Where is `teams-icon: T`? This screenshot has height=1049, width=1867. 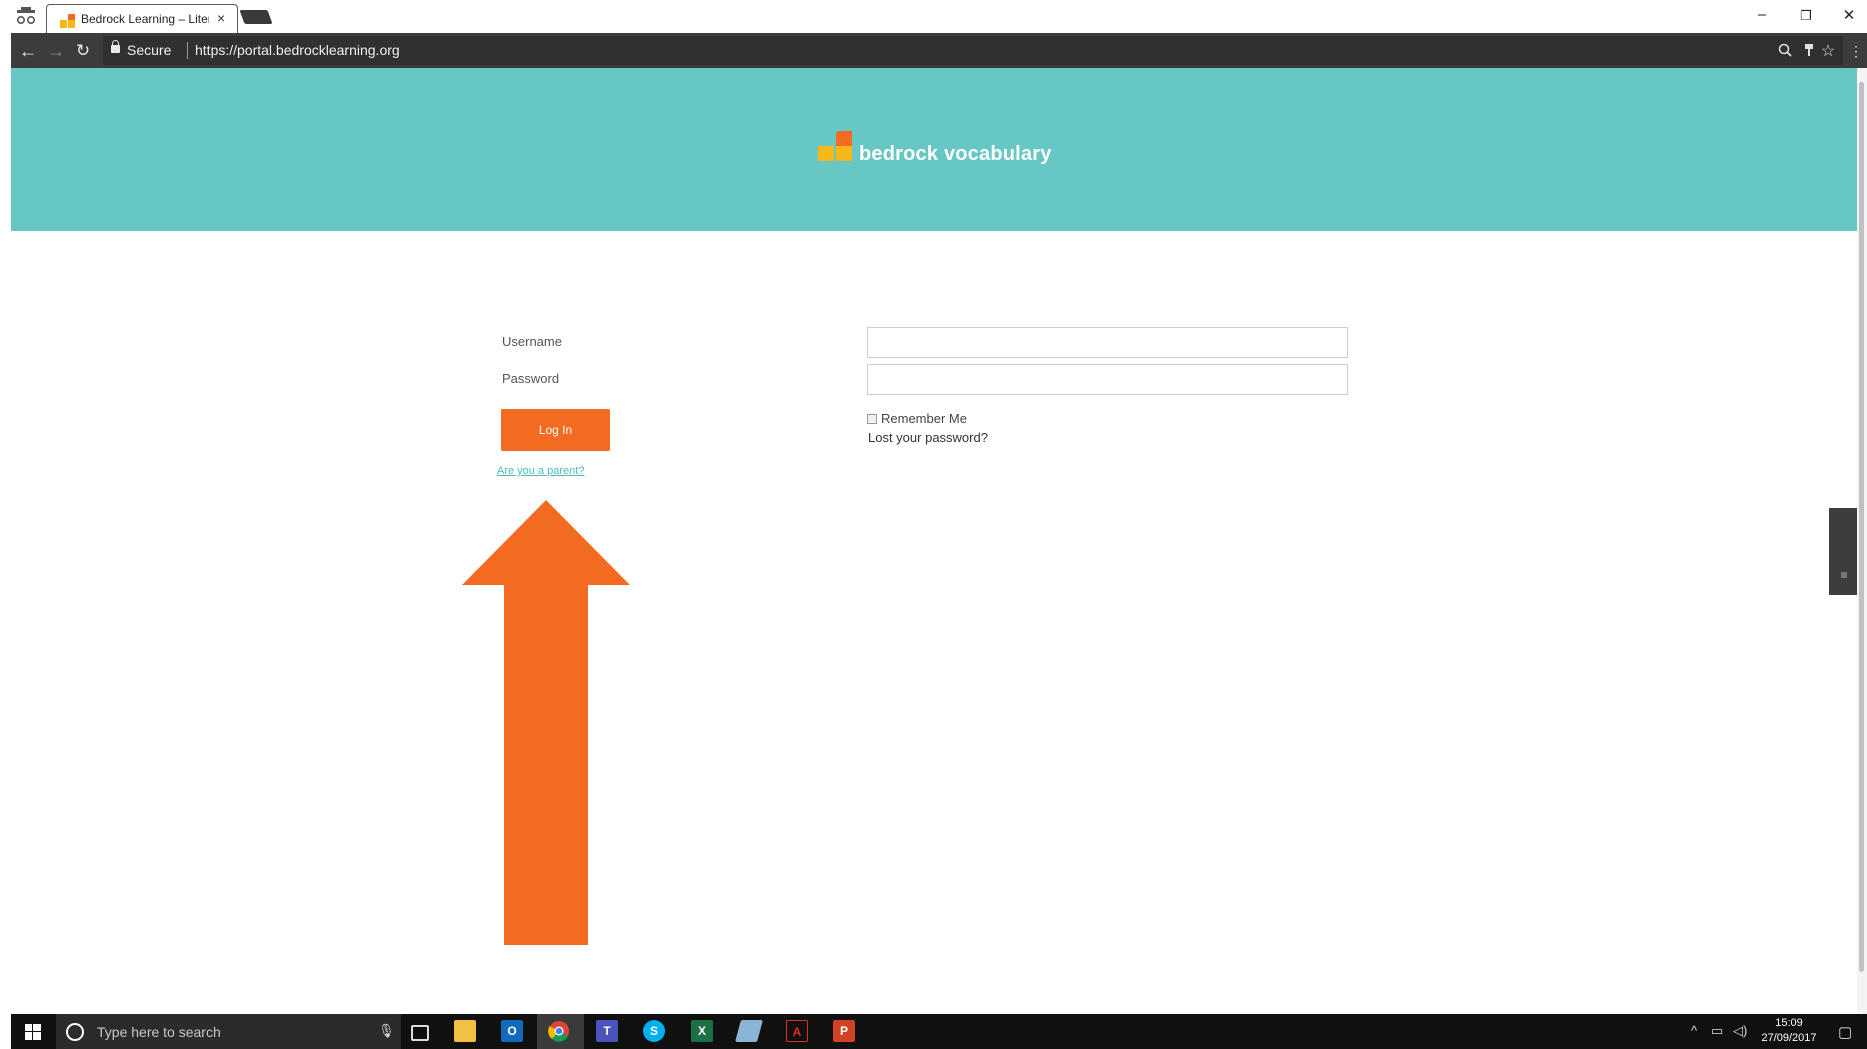
teams-icon: T is located at coordinates (607, 1031).